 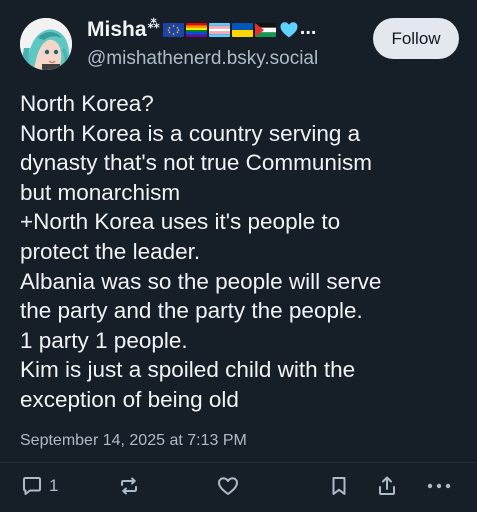 I want to click on repost-icon, so click(x=129, y=486).